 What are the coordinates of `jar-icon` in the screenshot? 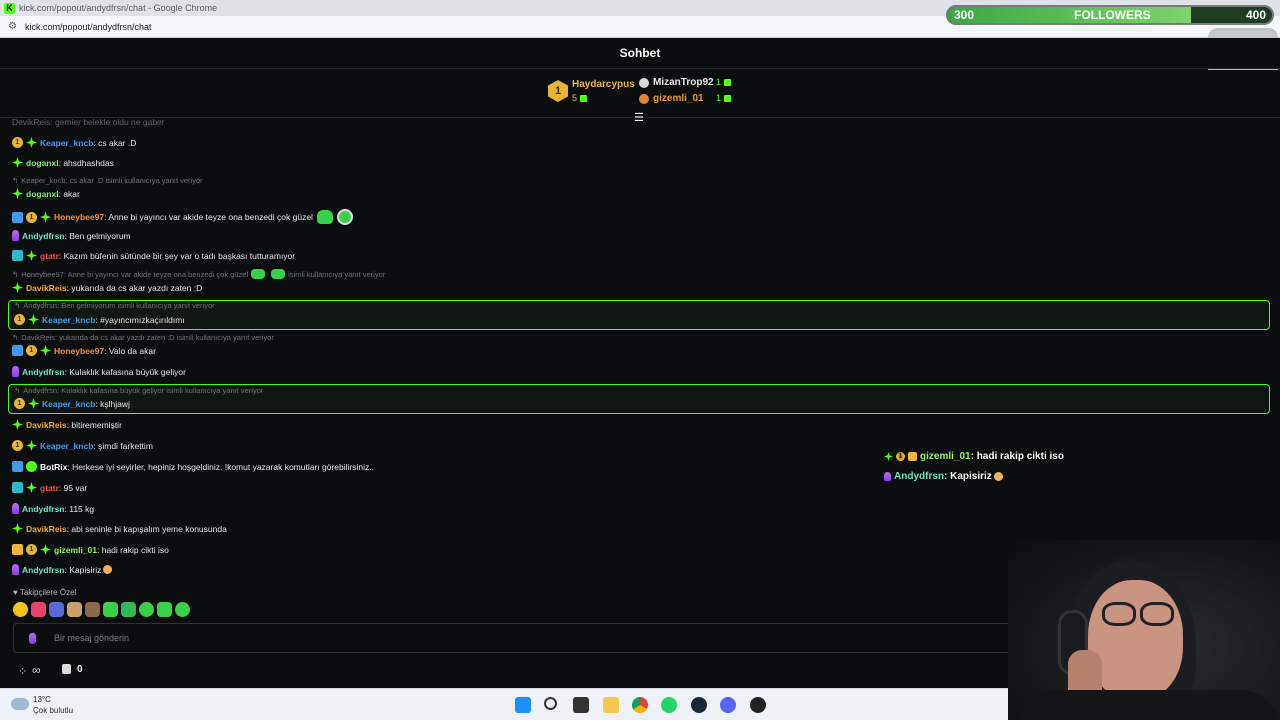 It's located at (66, 669).